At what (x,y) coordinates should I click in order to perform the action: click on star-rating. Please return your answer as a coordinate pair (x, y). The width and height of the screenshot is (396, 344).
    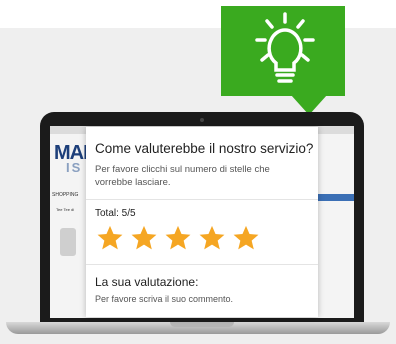
    Looking at the image, I should click on (181, 239).